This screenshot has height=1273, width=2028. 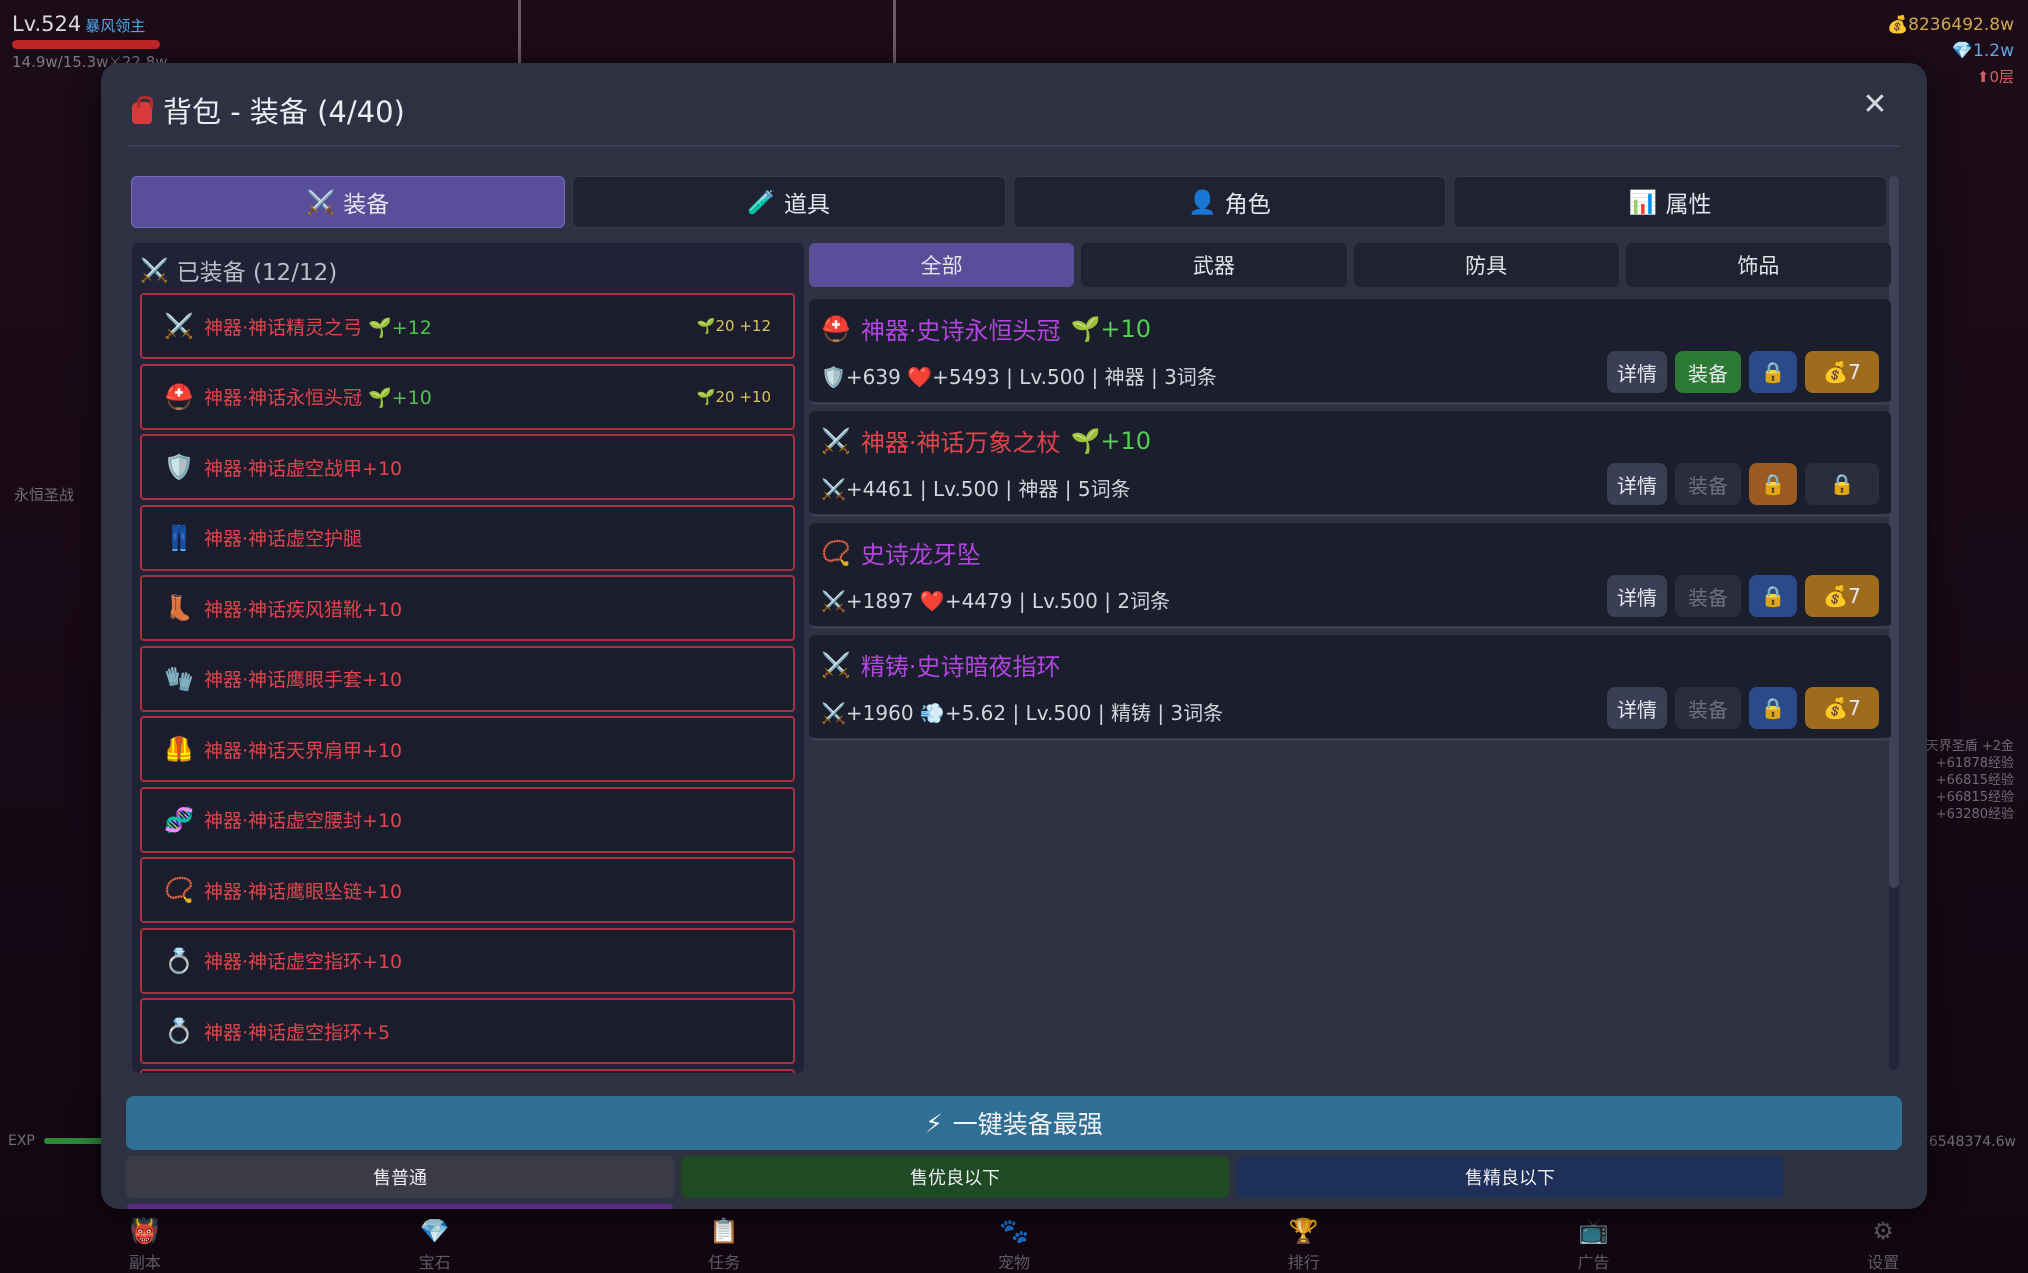 I want to click on close-button: ✕, so click(x=1875, y=105).